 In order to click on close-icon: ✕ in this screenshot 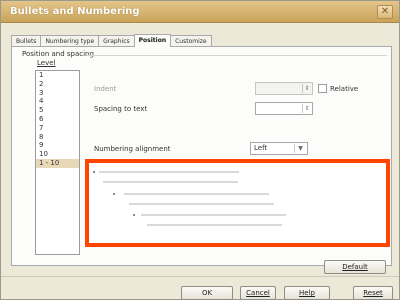, I will do `click(385, 11)`.